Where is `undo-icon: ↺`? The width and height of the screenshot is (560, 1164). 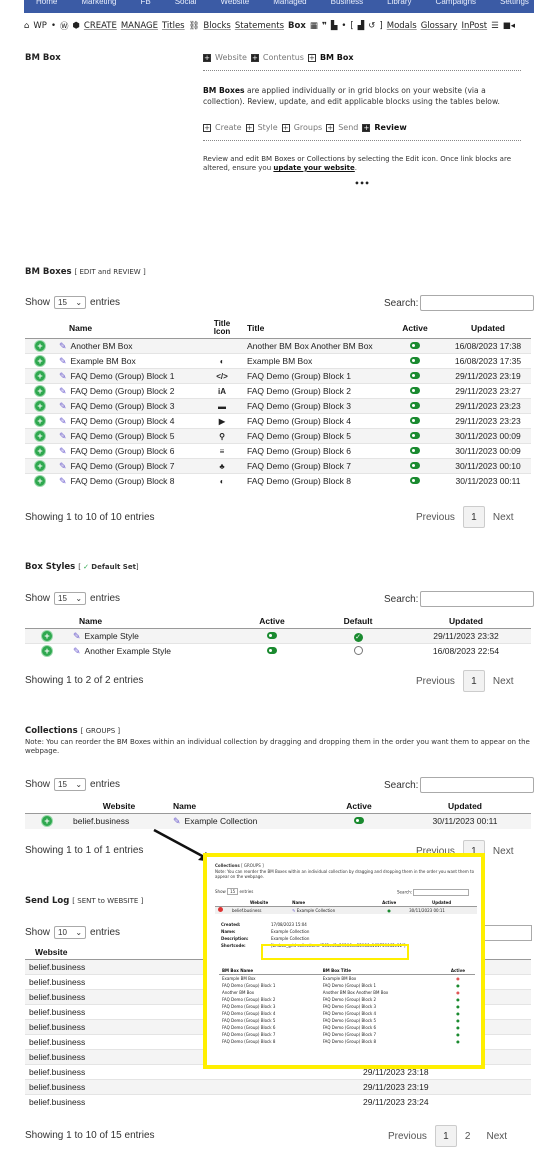
undo-icon: ↺ is located at coordinates (371, 26).